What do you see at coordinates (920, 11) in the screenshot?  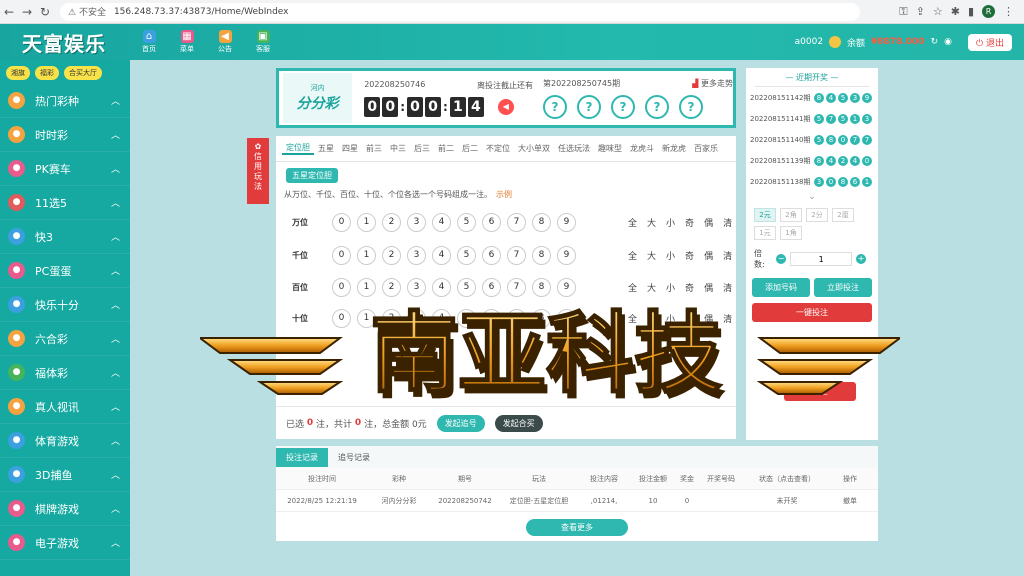 I see `share-icon: ⇪` at bounding box center [920, 11].